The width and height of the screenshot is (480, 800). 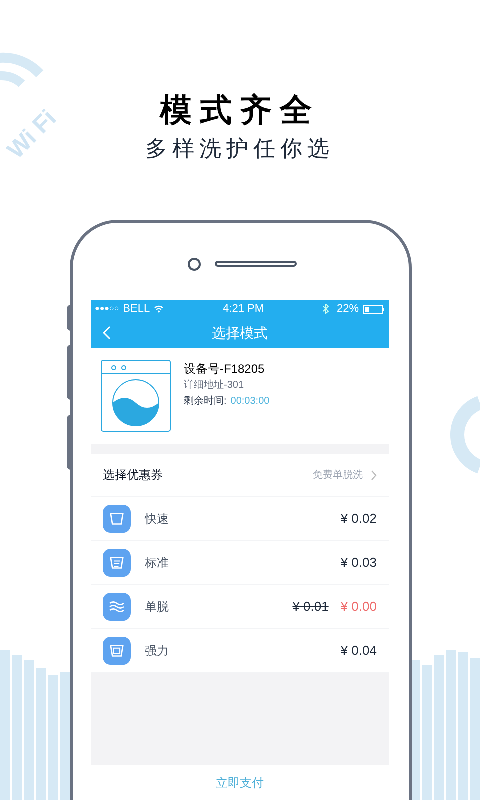 I want to click on back-icon, so click(x=107, y=333).